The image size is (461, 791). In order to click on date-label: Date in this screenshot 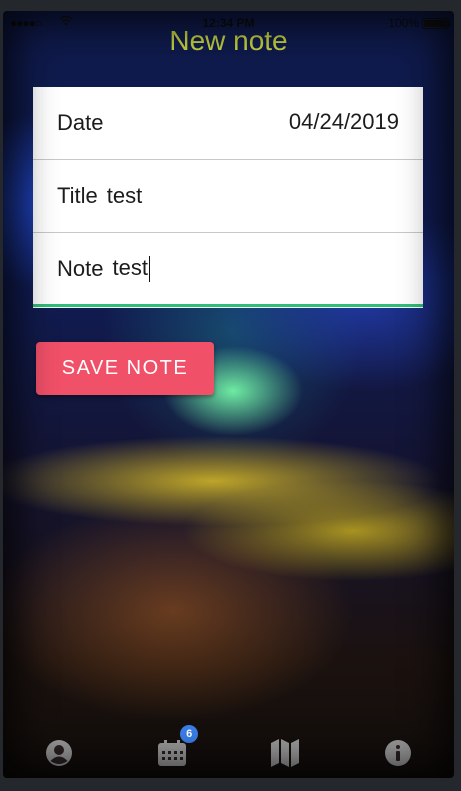, I will do `click(80, 122)`.